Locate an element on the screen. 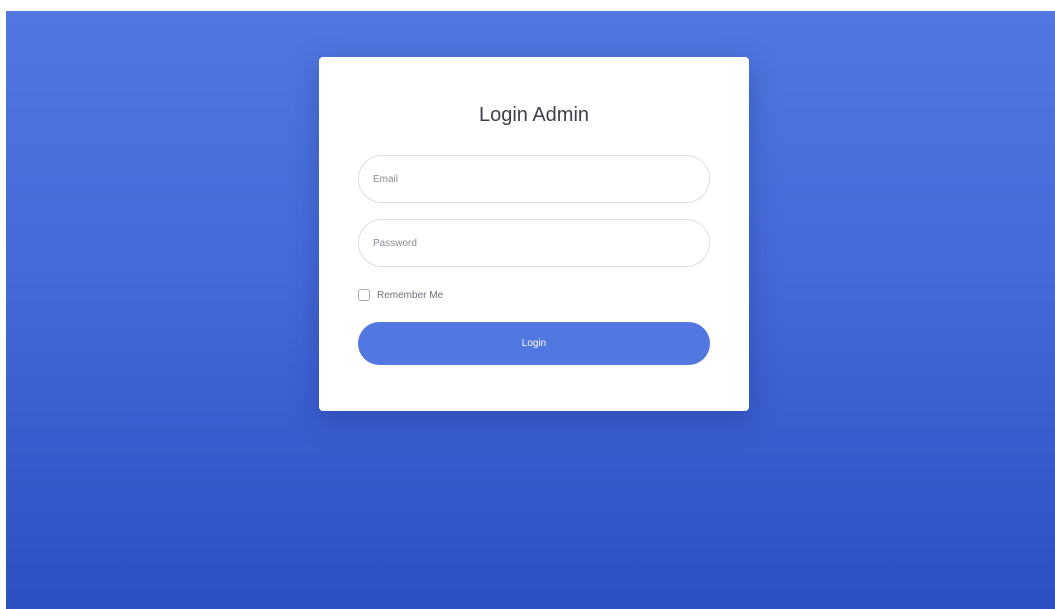 The height and width of the screenshot is (609, 1055). login-button: Login is located at coordinates (534, 343).